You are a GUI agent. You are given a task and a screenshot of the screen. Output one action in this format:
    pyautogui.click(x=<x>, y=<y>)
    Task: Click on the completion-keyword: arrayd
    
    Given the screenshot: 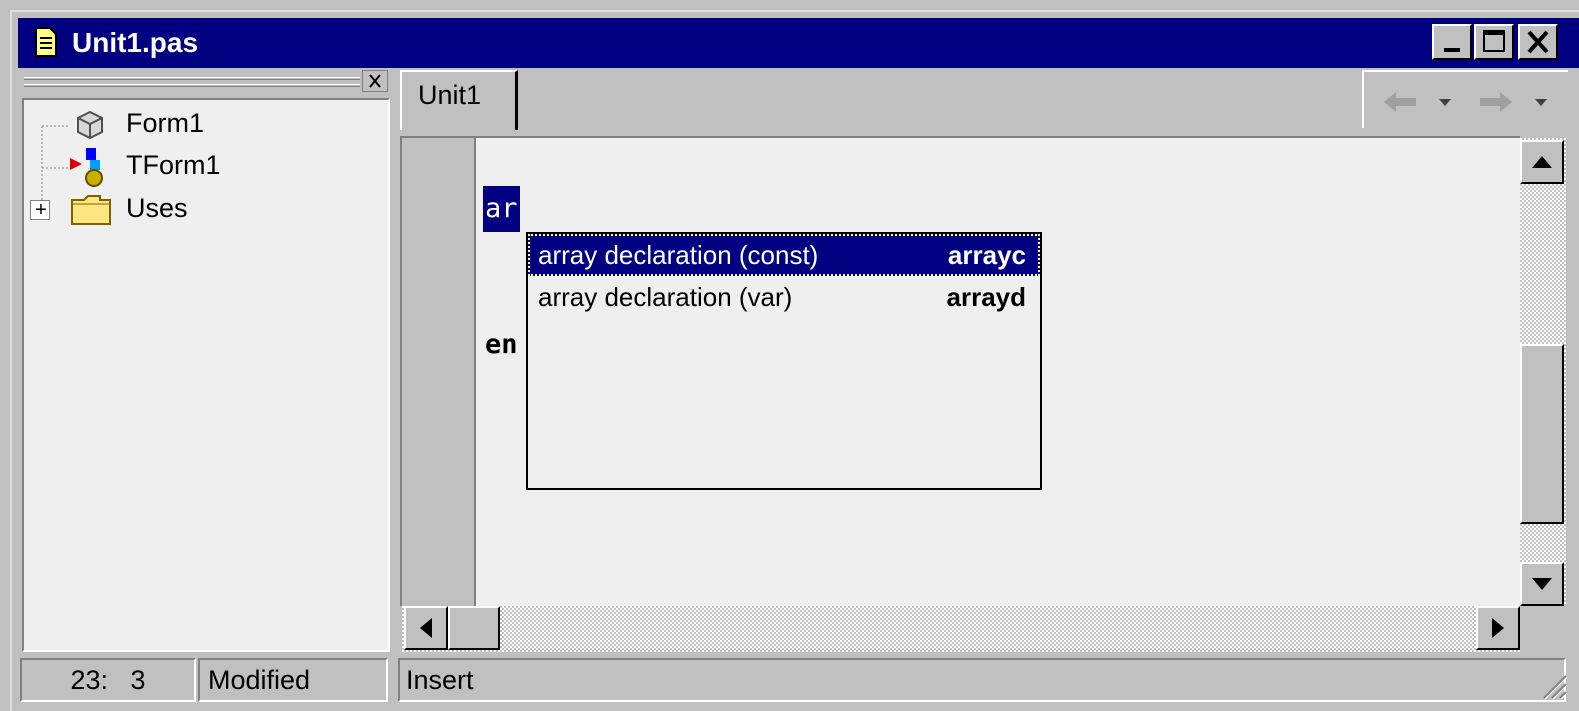 What is the action you would take?
    pyautogui.click(x=986, y=297)
    